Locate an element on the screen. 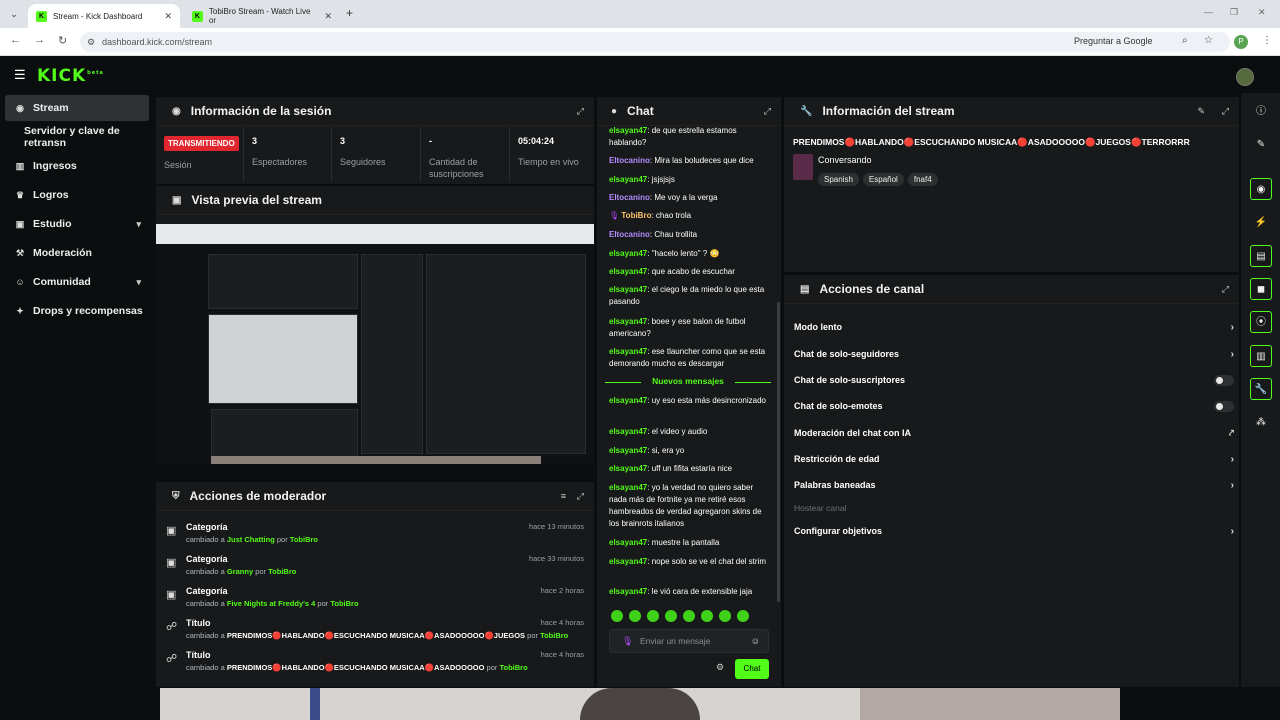  maximize-icon: ❐ is located at coordinates (1234, 12).